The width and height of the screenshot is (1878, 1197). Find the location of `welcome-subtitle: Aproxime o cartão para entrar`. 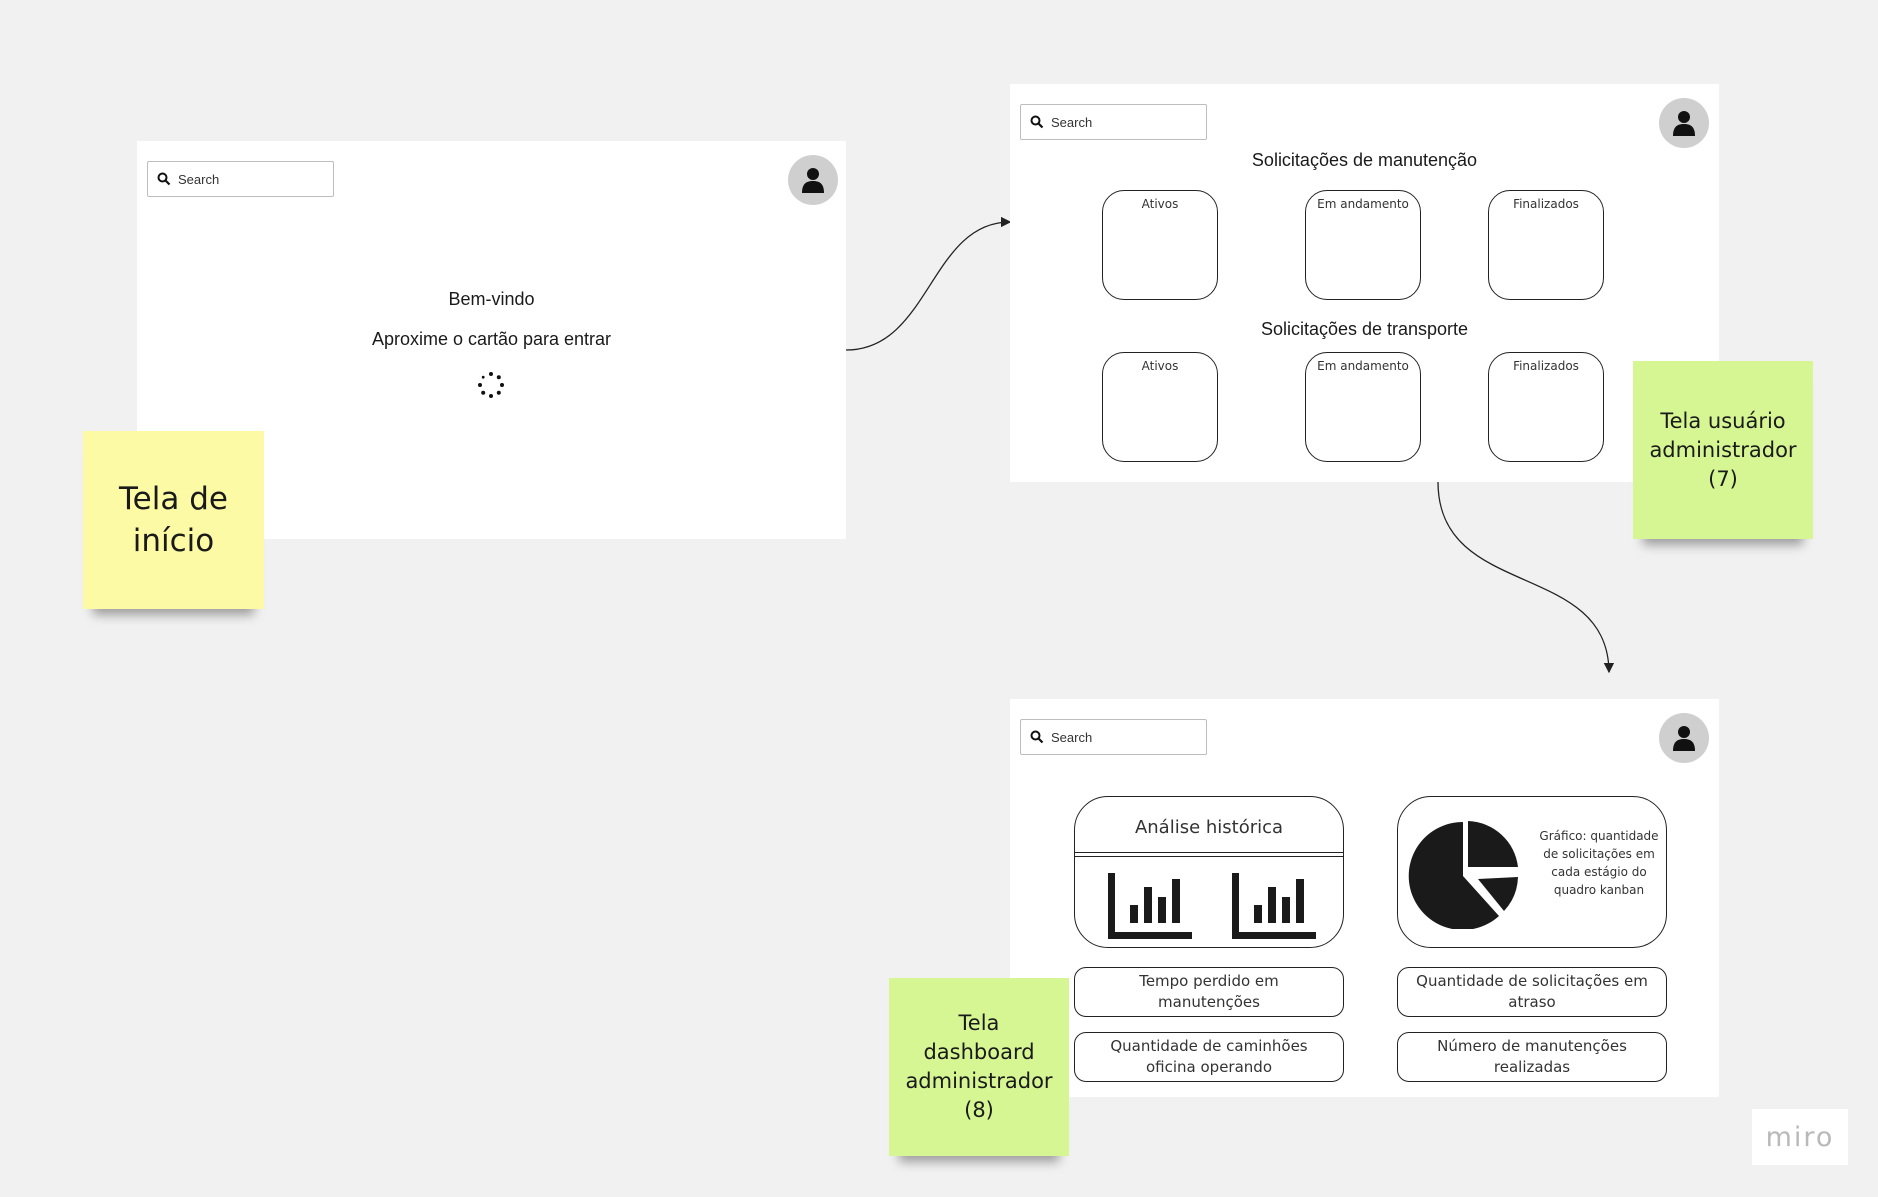

welcome-subtitle: Aproxime o cartão para entrar is located at coordinates (491, 339).